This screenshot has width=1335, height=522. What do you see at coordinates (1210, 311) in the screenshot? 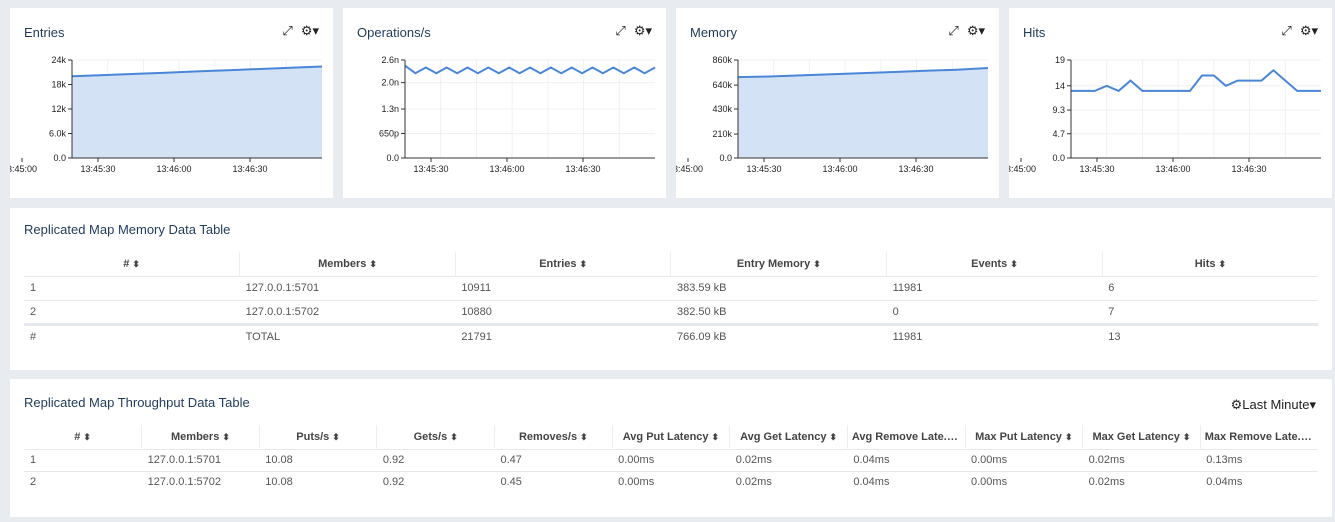
I see `table-cell: 7` at bounding box center [1210, 311].